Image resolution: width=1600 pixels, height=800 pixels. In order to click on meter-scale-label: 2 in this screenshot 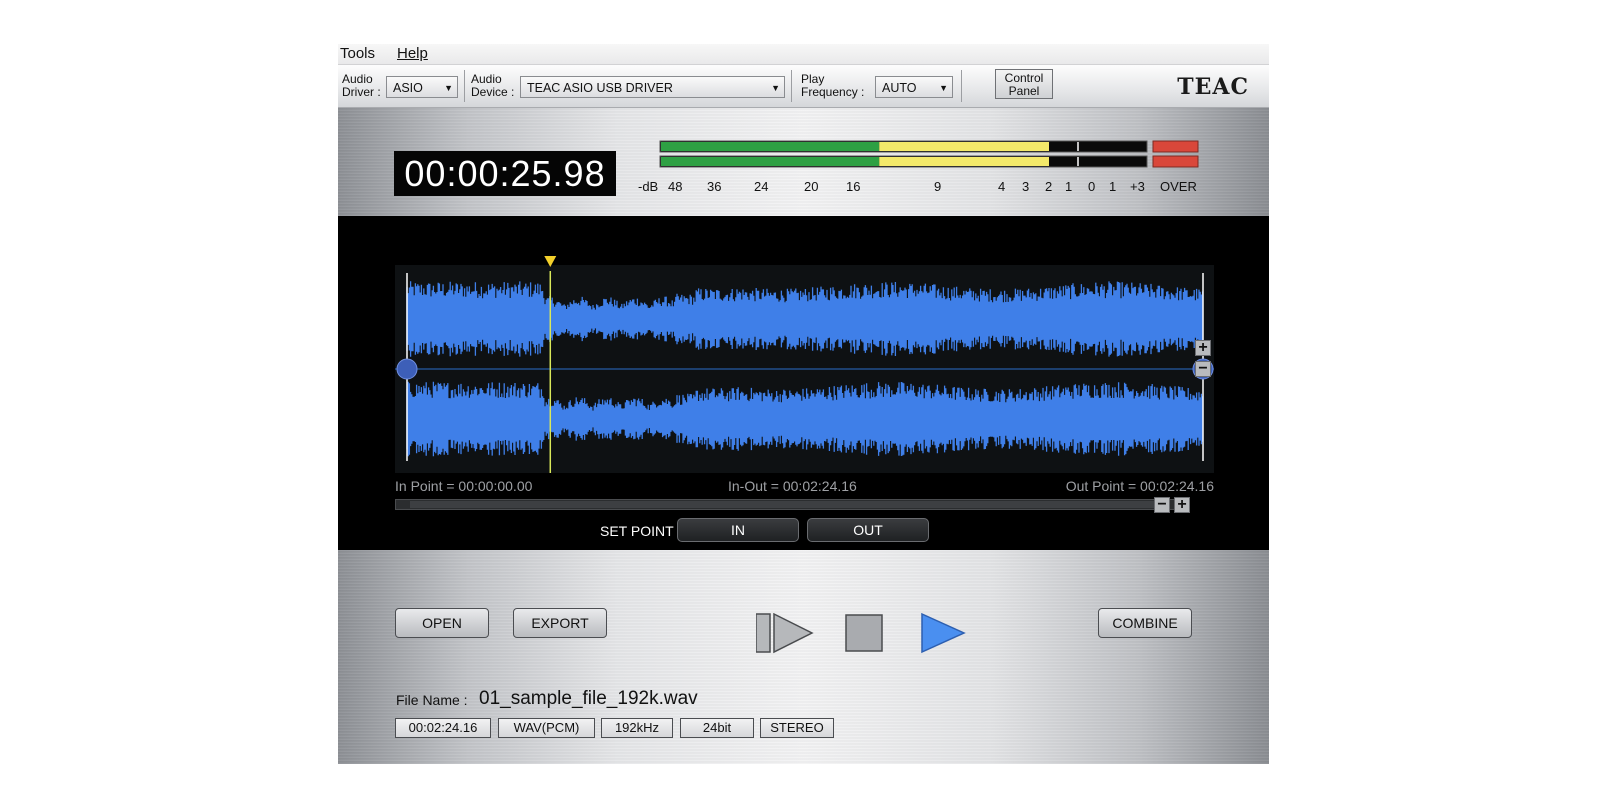, I will do `click(1048, 186)`.